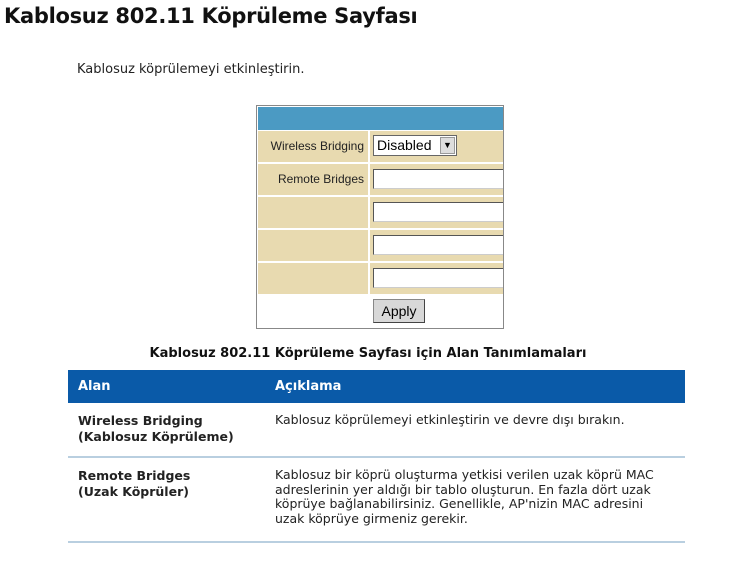 Image resolution: width=736 pixels, height=562 pixels. Describe the element at coordinates (211, 16) in the screenshot. I see `page-title: Kablosuz 802.11 Köprüleme Sayfası` at that location.